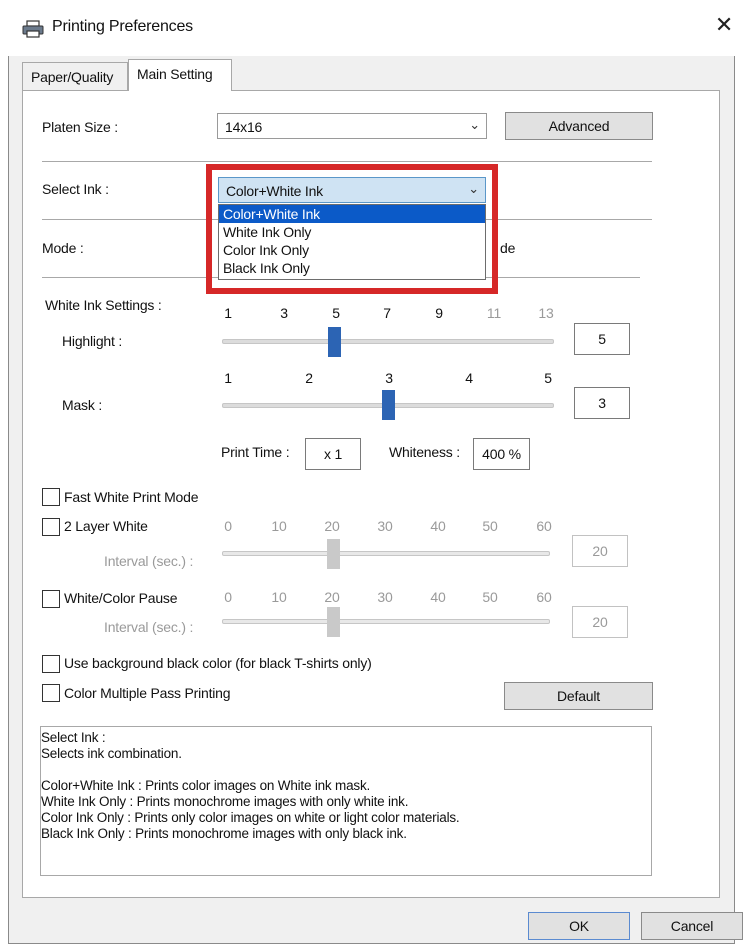 The image size is (743, 947). What do you see at coordinates (111, 753) in the screenshot?
I see `description-line: Selects ink combination.` at bounding box center [111, 753].